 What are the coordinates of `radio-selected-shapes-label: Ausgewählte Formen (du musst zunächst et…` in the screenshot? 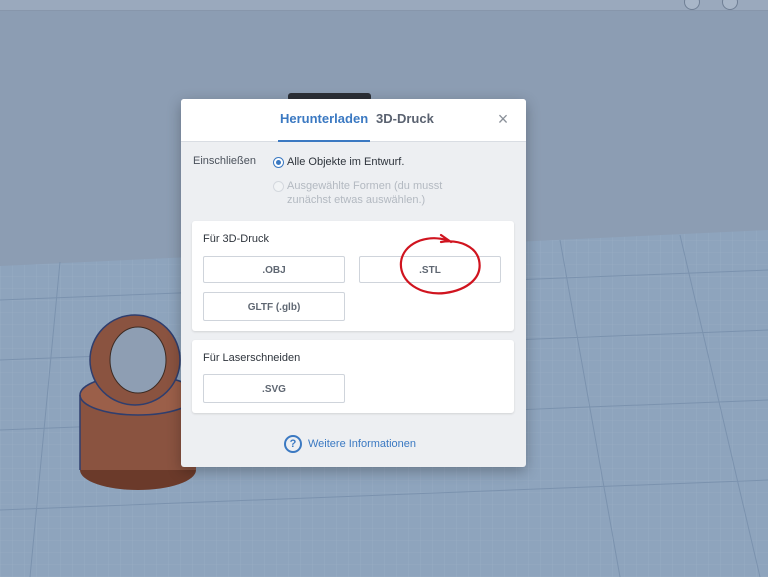 It's located at (365, 193).